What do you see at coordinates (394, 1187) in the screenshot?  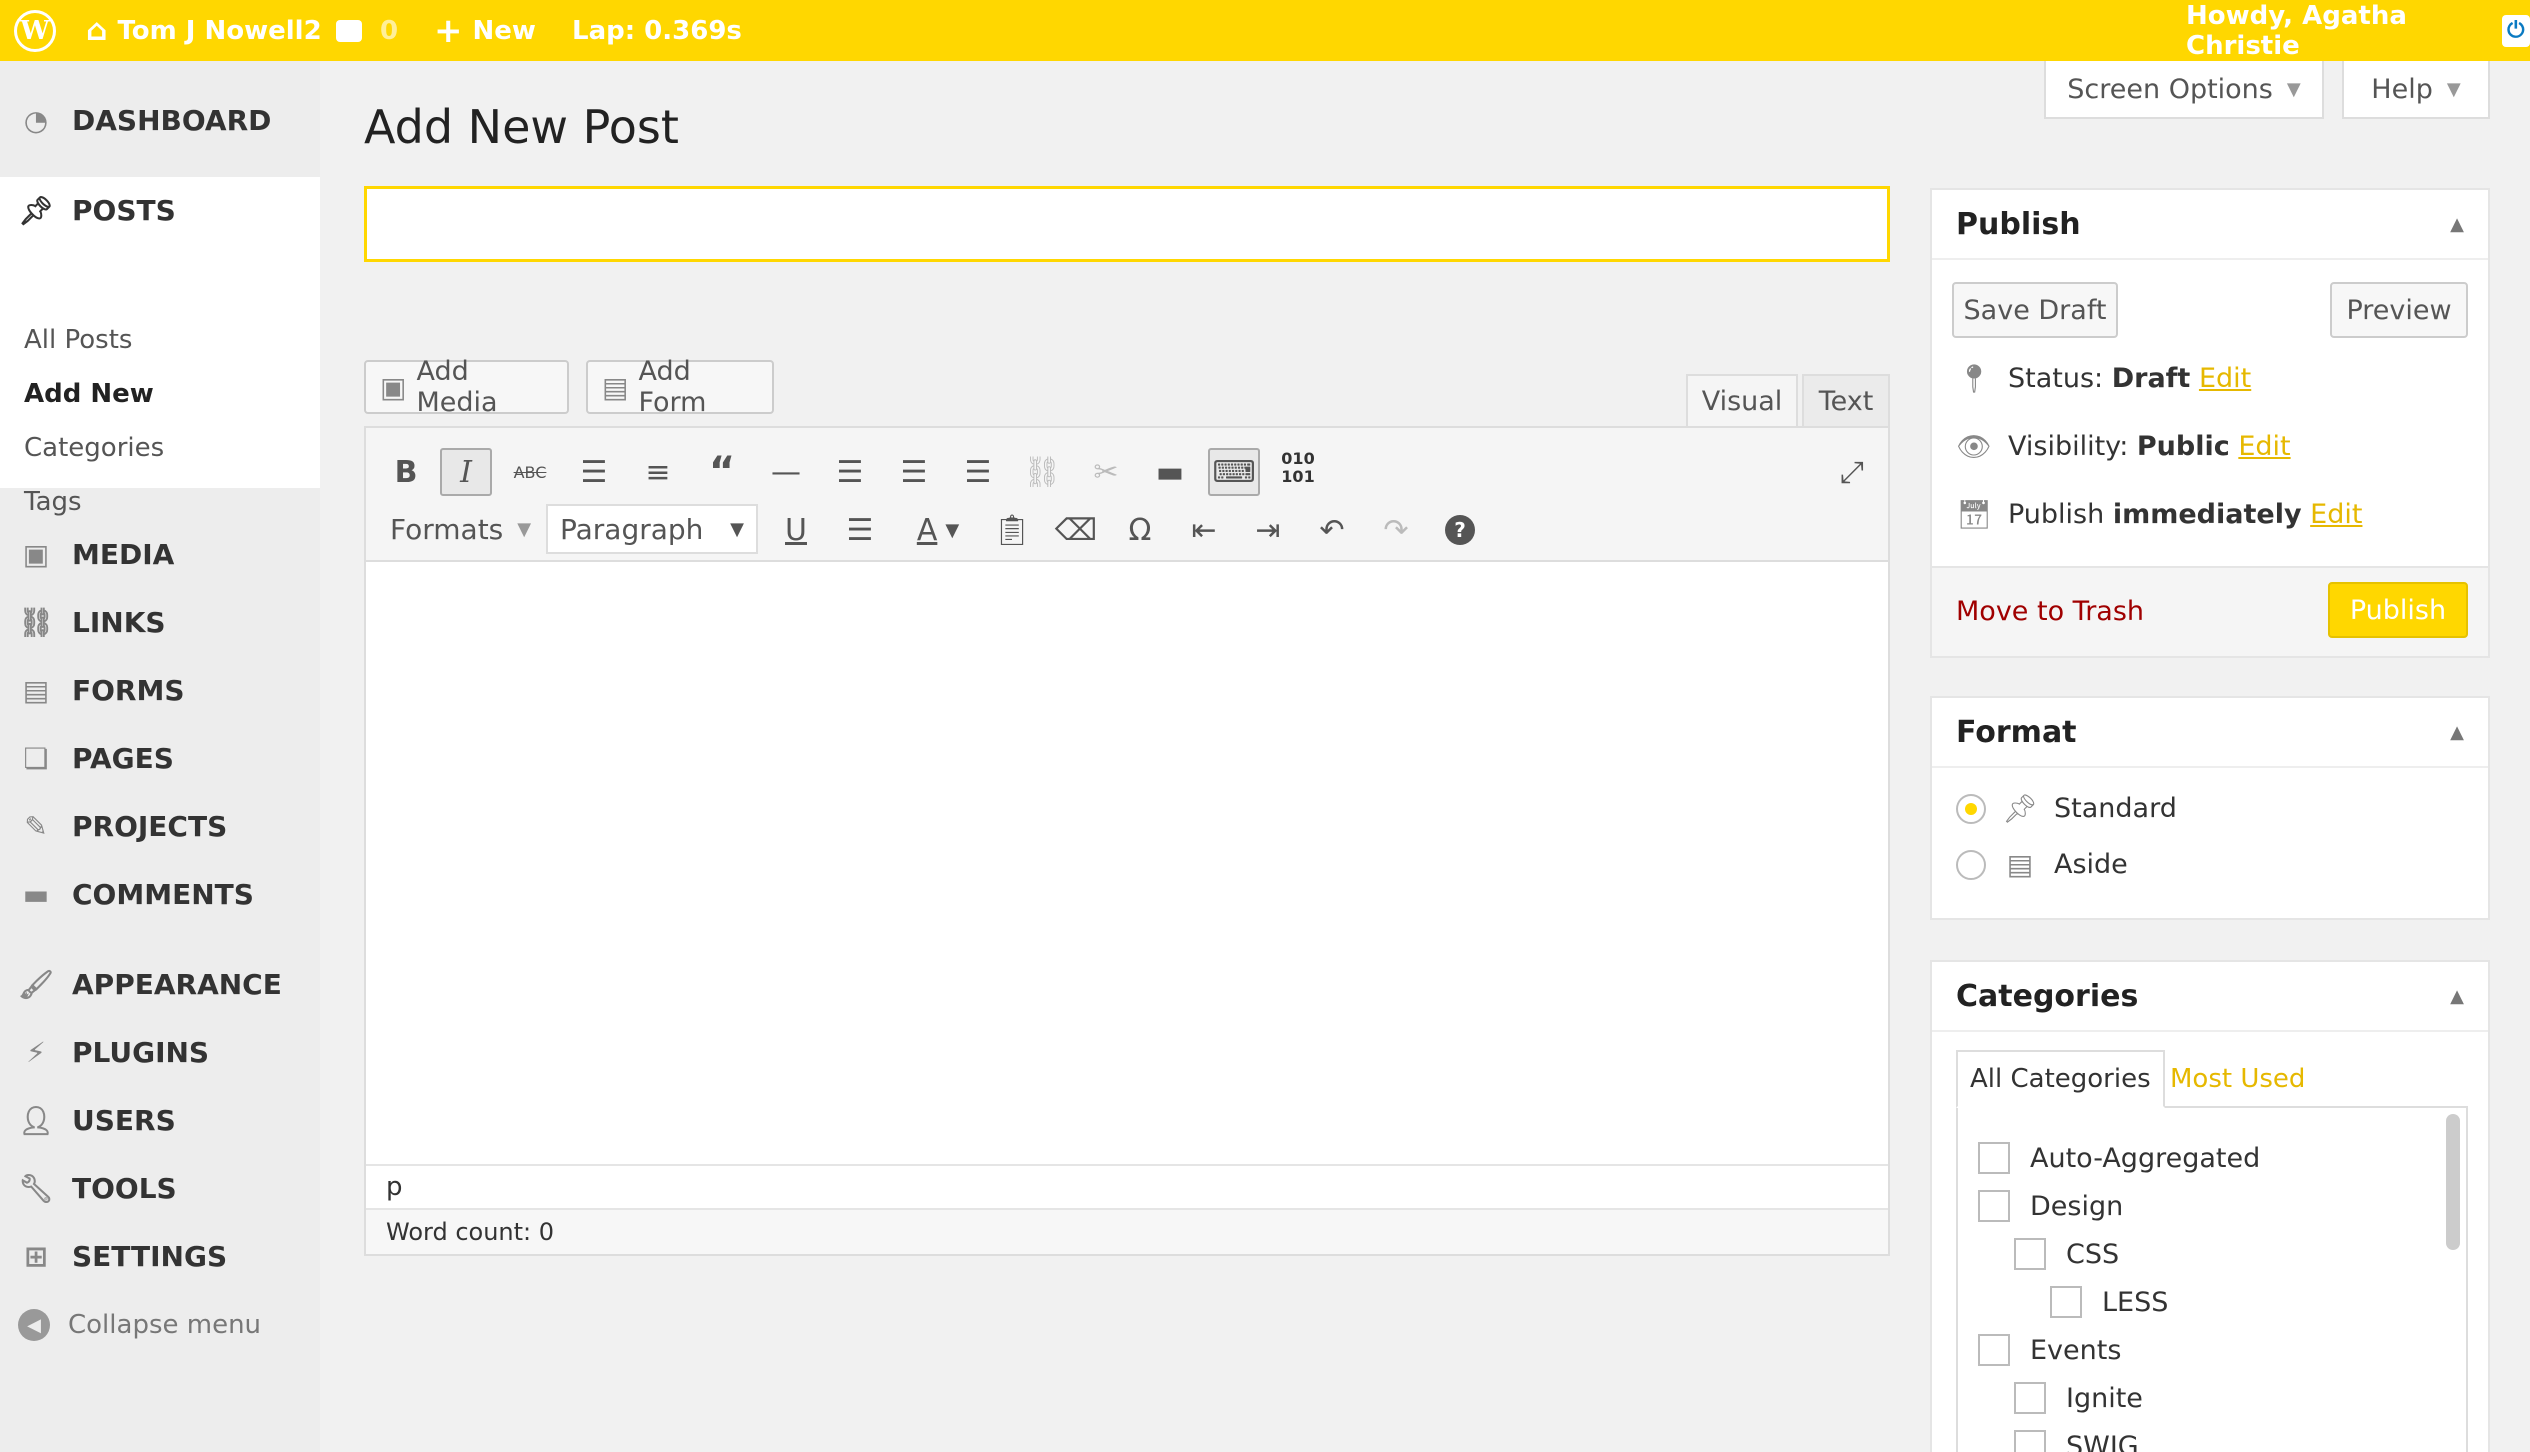 I see `element-path: p` at bounding box center [394, 1187].